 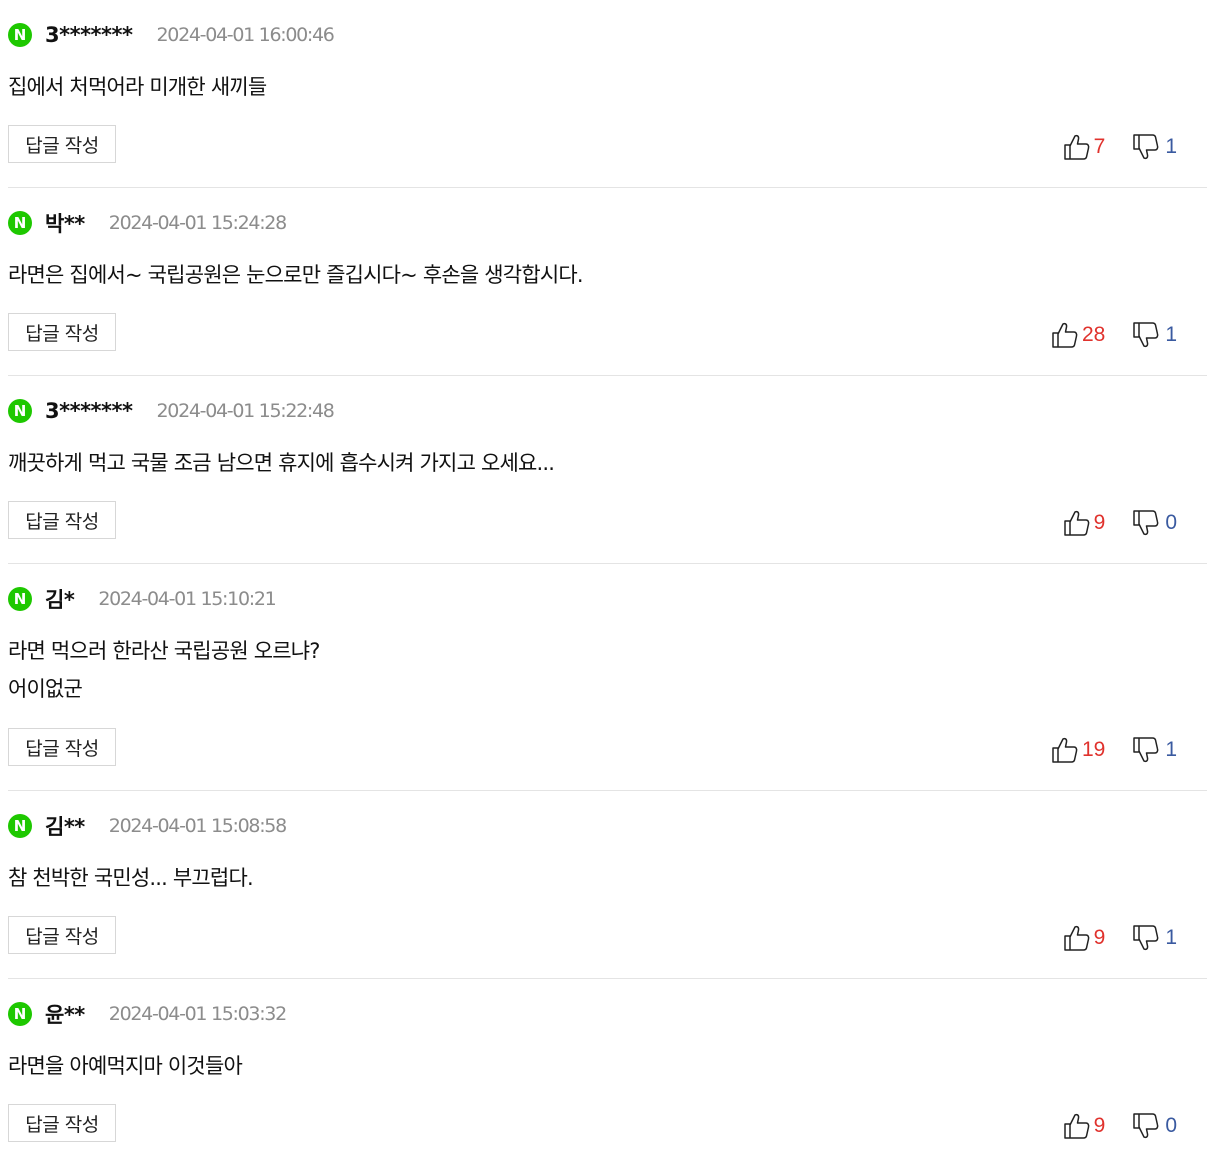 I want to click on comment-text-line: 참 천박한 국민성... 부끄럽다., so click(x=131, y=878).